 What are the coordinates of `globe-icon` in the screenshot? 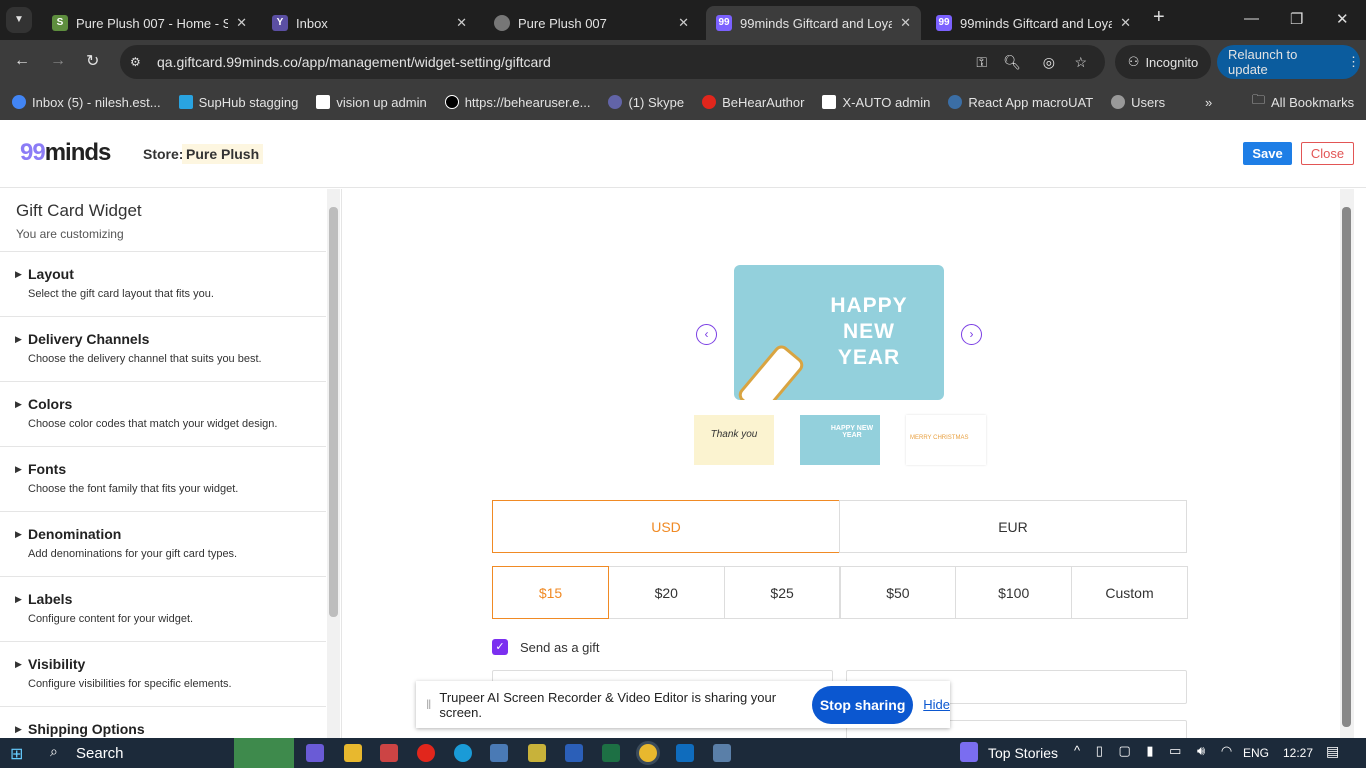 It's located at (502, 23).